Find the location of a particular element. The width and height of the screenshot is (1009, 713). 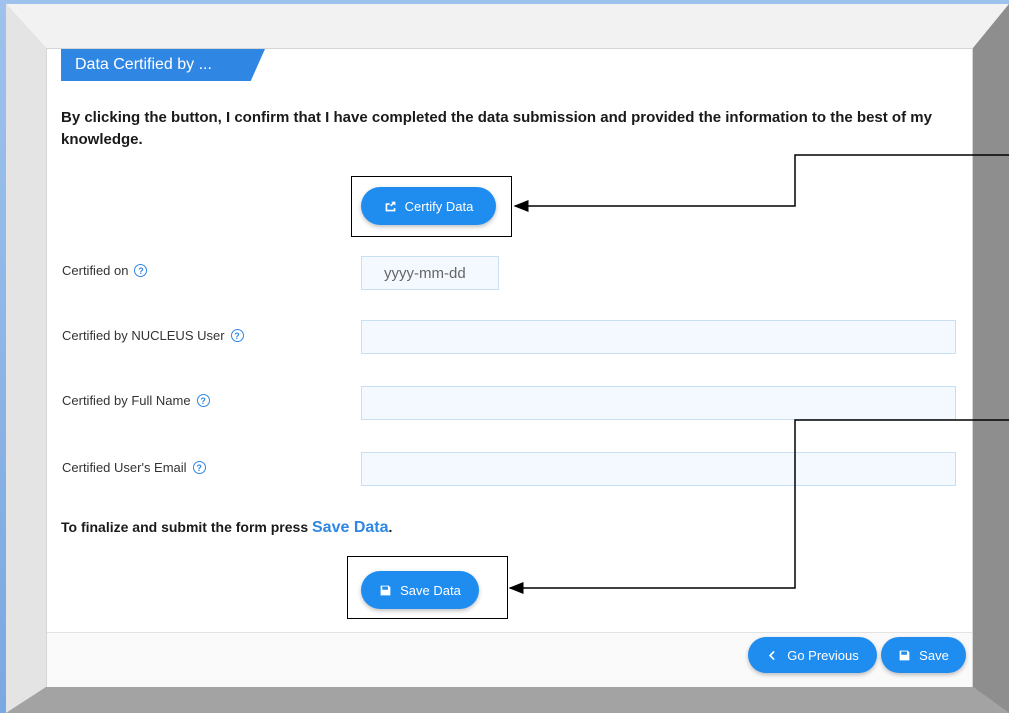

chevron-left-icon is located at coordinates (772, 655).